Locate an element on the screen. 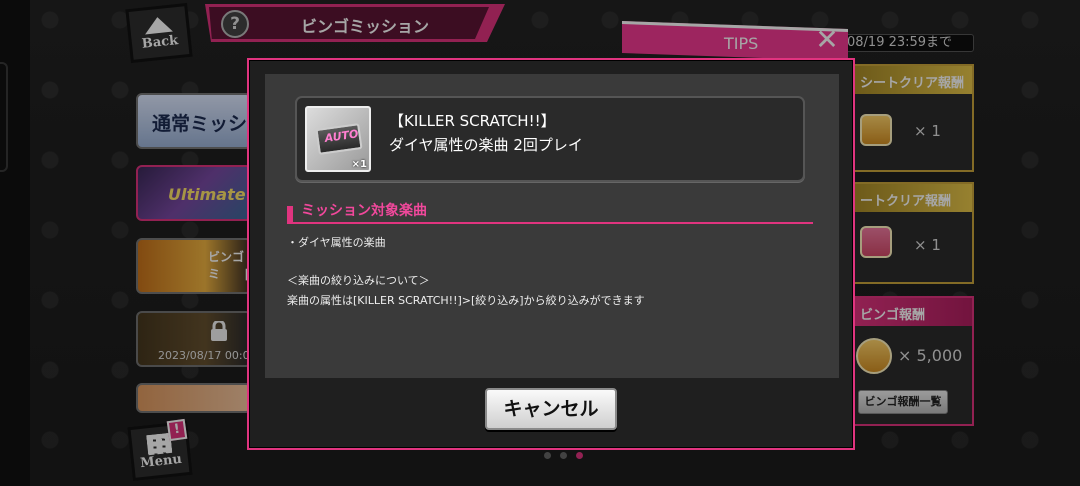 This screenshot has width=1080, height=486. ultimate-mission-button: Ultimate is located at coordinates (194, 193).